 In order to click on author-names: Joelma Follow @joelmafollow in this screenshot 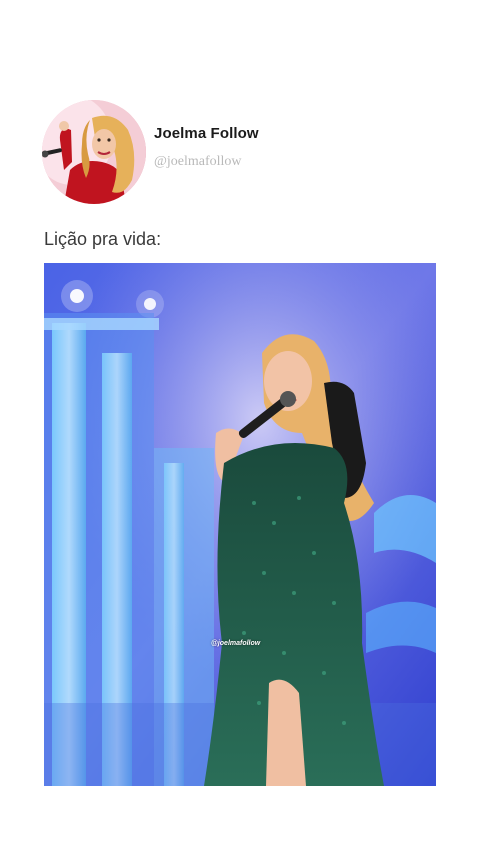, I will do `click(206, 147)`.